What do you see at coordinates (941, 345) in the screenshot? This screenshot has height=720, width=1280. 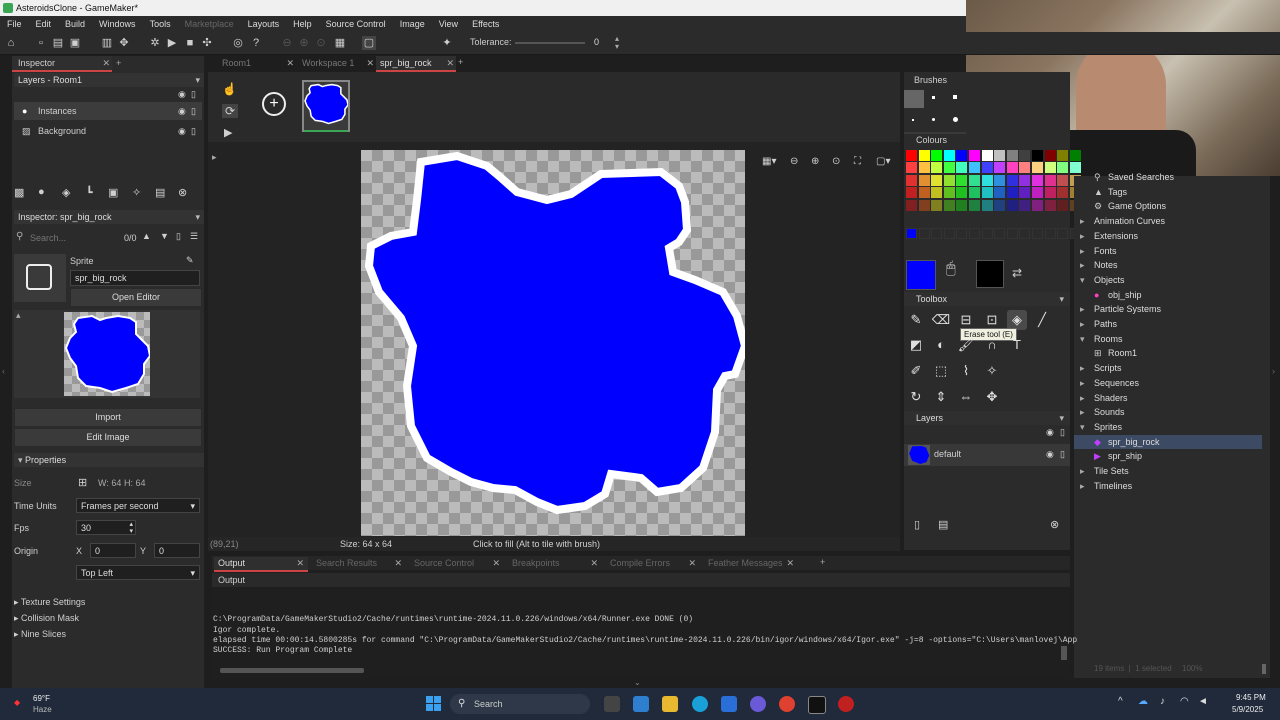 I see `ellipse-tool-icon: ◐` at bounding box center [941, 345].